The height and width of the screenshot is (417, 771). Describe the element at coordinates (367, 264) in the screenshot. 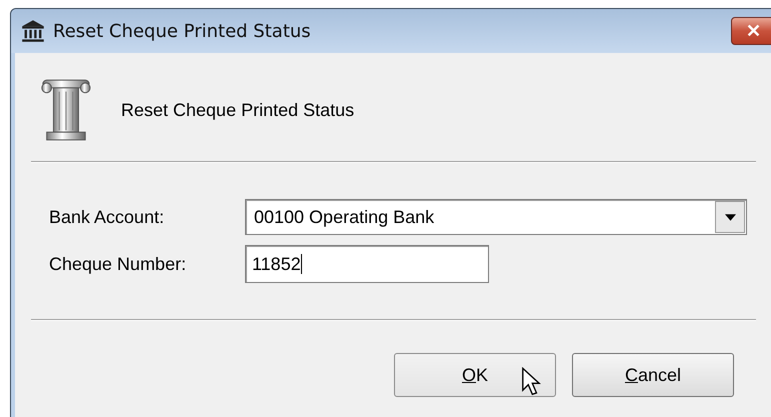

I see `input-field: 11852` at that location.